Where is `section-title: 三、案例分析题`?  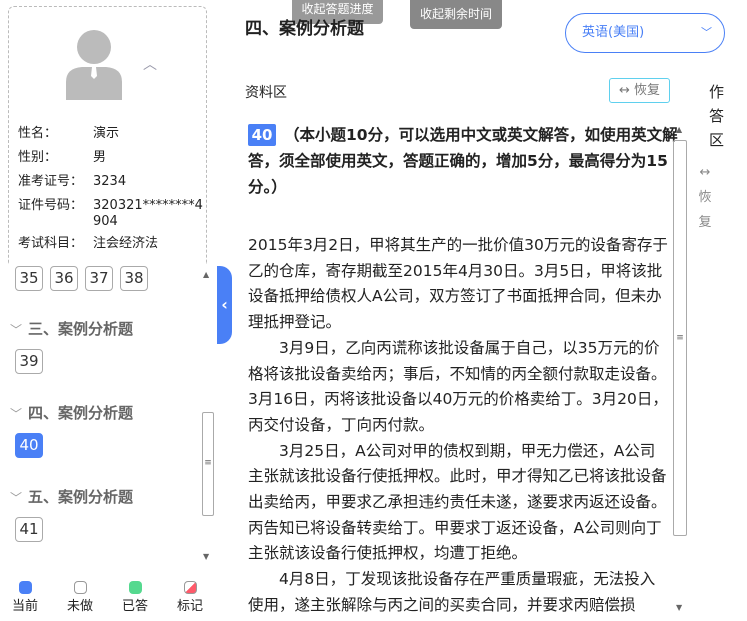 section-title: 三、案例分析题 is located at coordinates (81, 329).